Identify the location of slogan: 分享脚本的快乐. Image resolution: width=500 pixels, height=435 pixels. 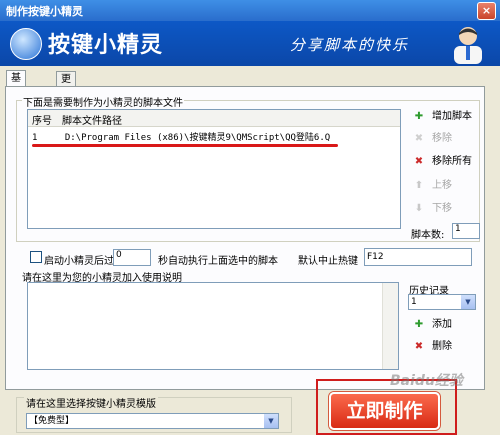
(350, 45).